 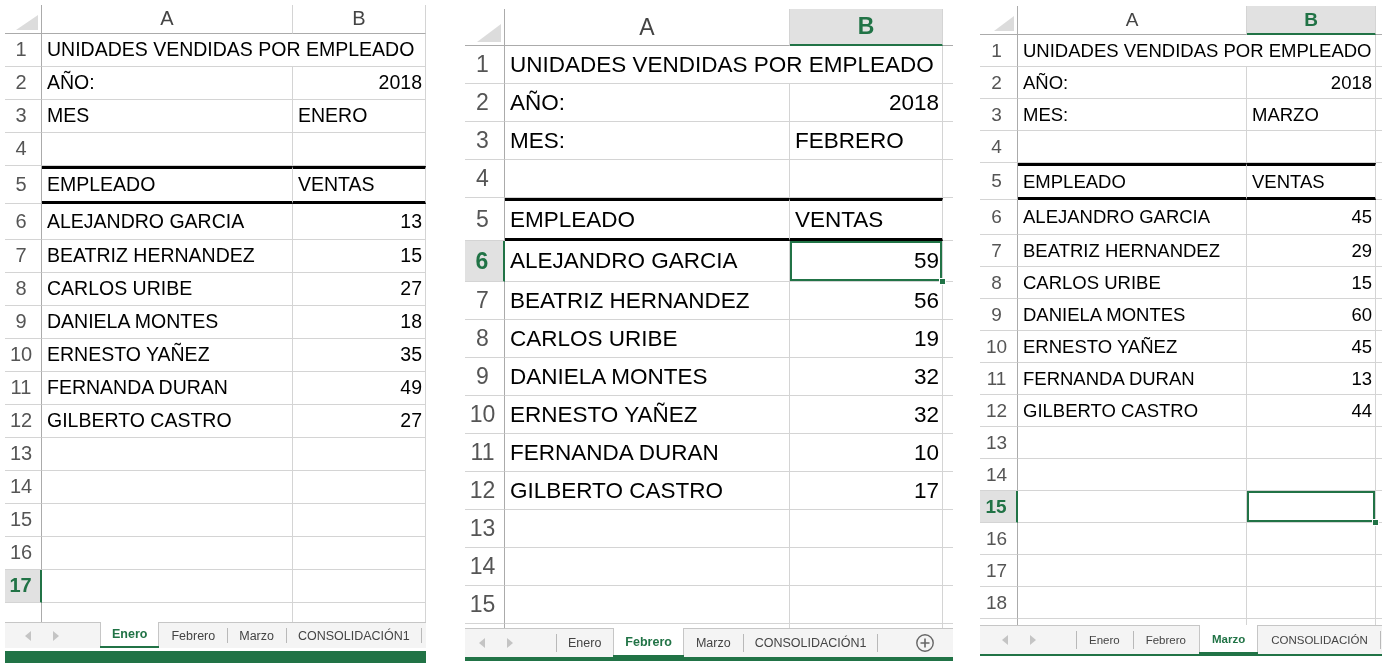 What do you see at coordinates (1311, 251) in the screenshot?
I see `spreadsheet-cell: 29` at bounding box center [1311, 251].